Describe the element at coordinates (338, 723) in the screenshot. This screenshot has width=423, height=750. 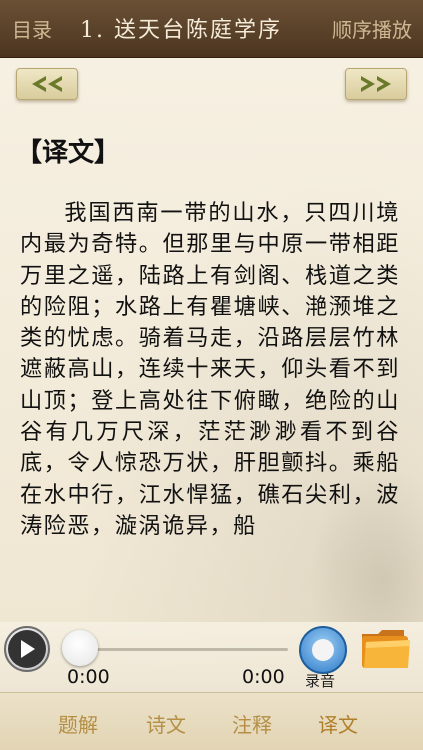
I see `tab-translation: 译文` at that location.